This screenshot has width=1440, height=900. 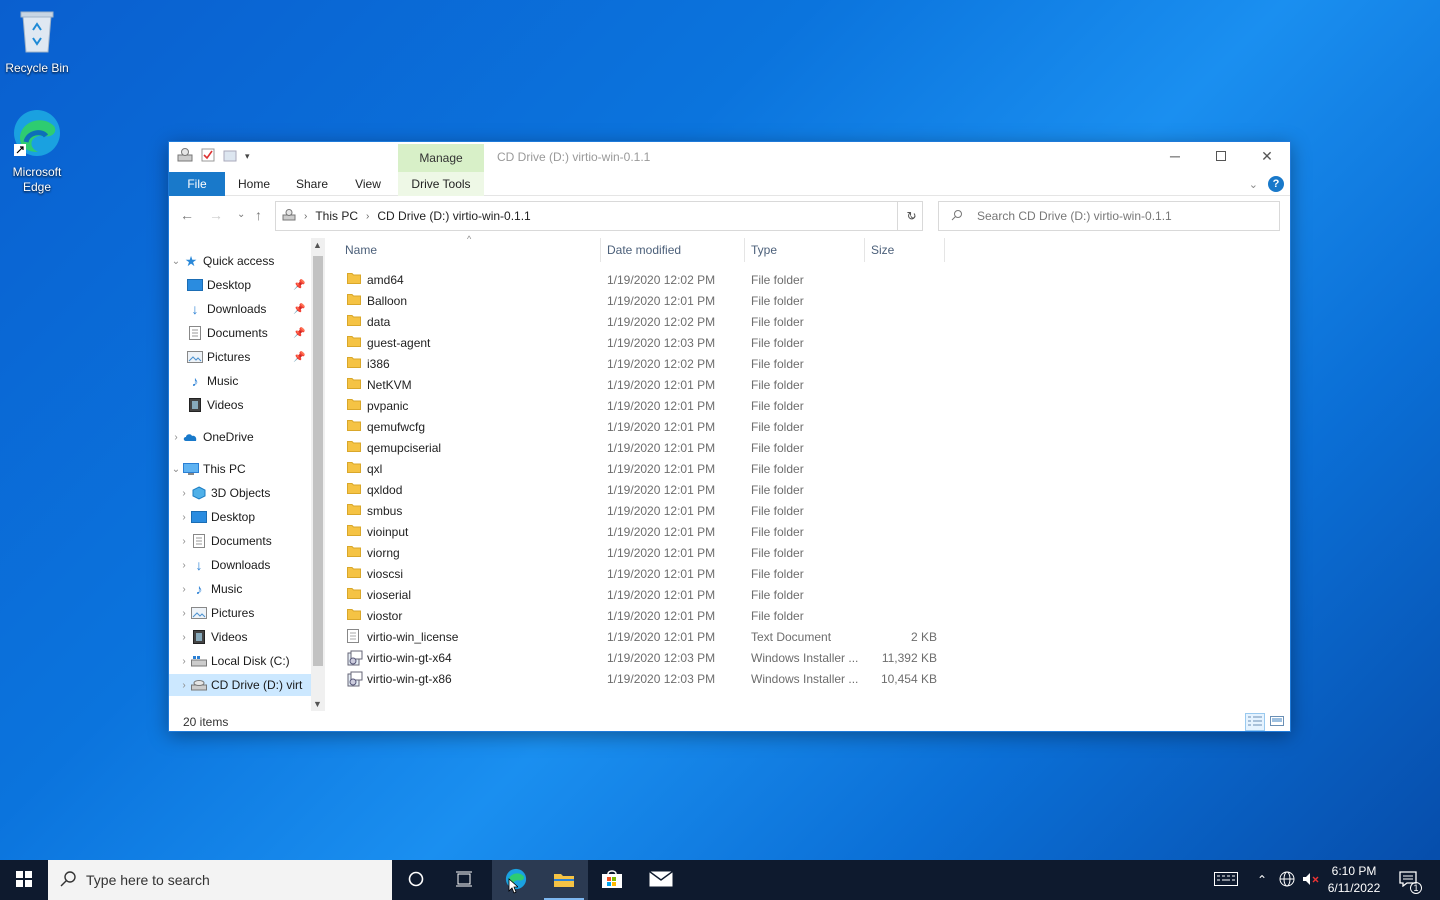 What do you see at coordinates (318, 461) in the screenshot?
I see `scrollbar-thumb` at bounding box center [318, 461].